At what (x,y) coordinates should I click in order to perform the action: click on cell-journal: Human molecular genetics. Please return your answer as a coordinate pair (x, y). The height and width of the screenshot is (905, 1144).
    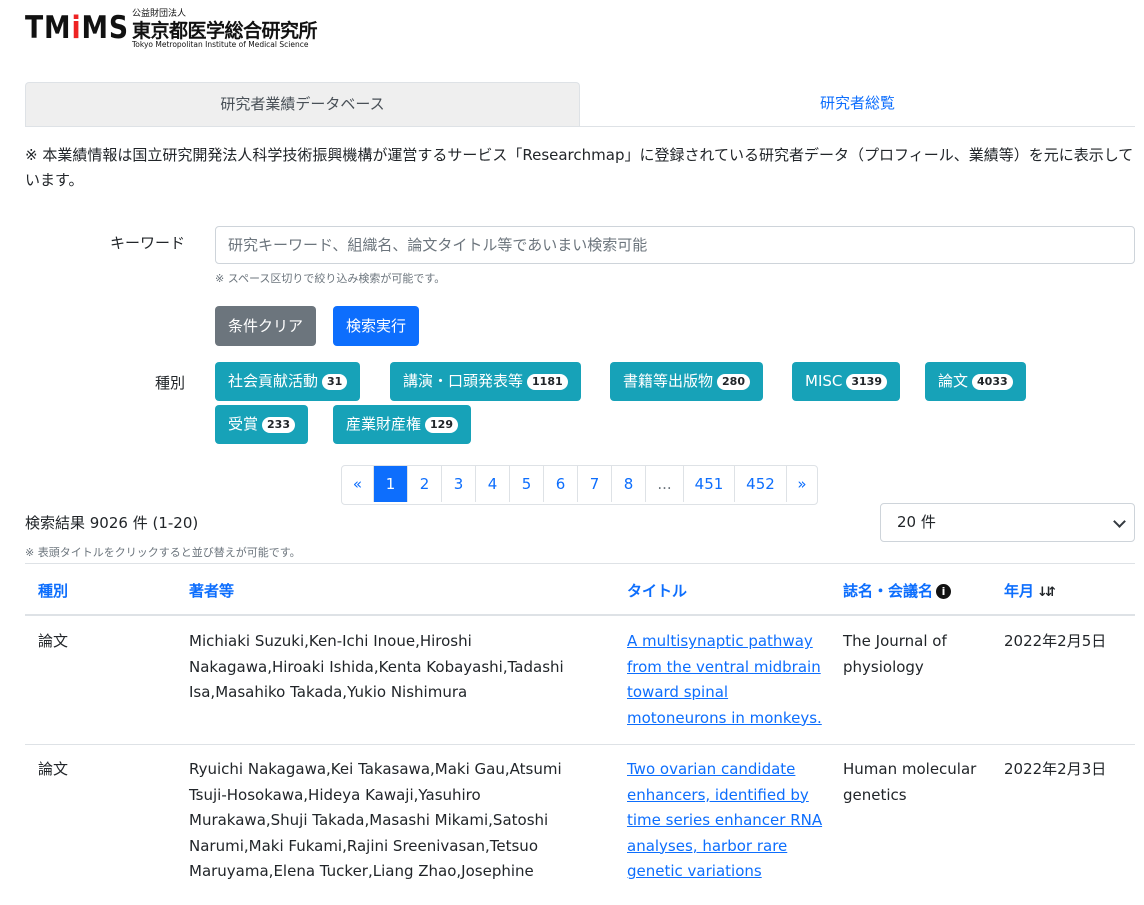
    Looking at the image, I should click on (910, 782).